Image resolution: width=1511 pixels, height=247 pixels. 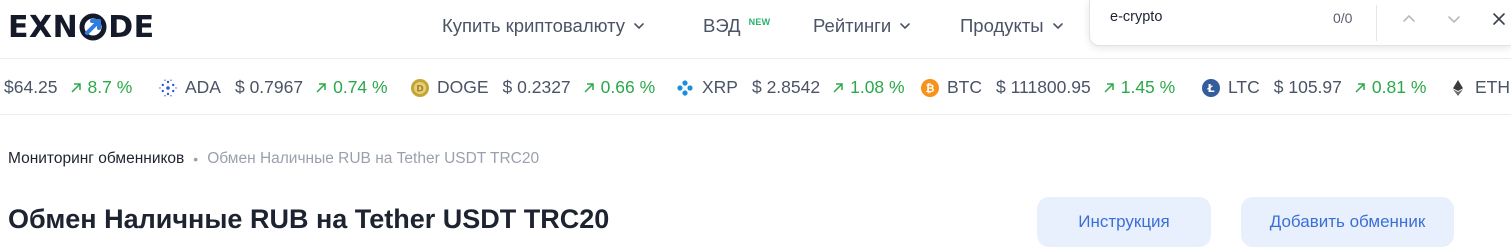 What do you see at coordinates (203, 87) in the screenshot?
I see `ticker-symbol: ADA` at bounding box center [203, 87].